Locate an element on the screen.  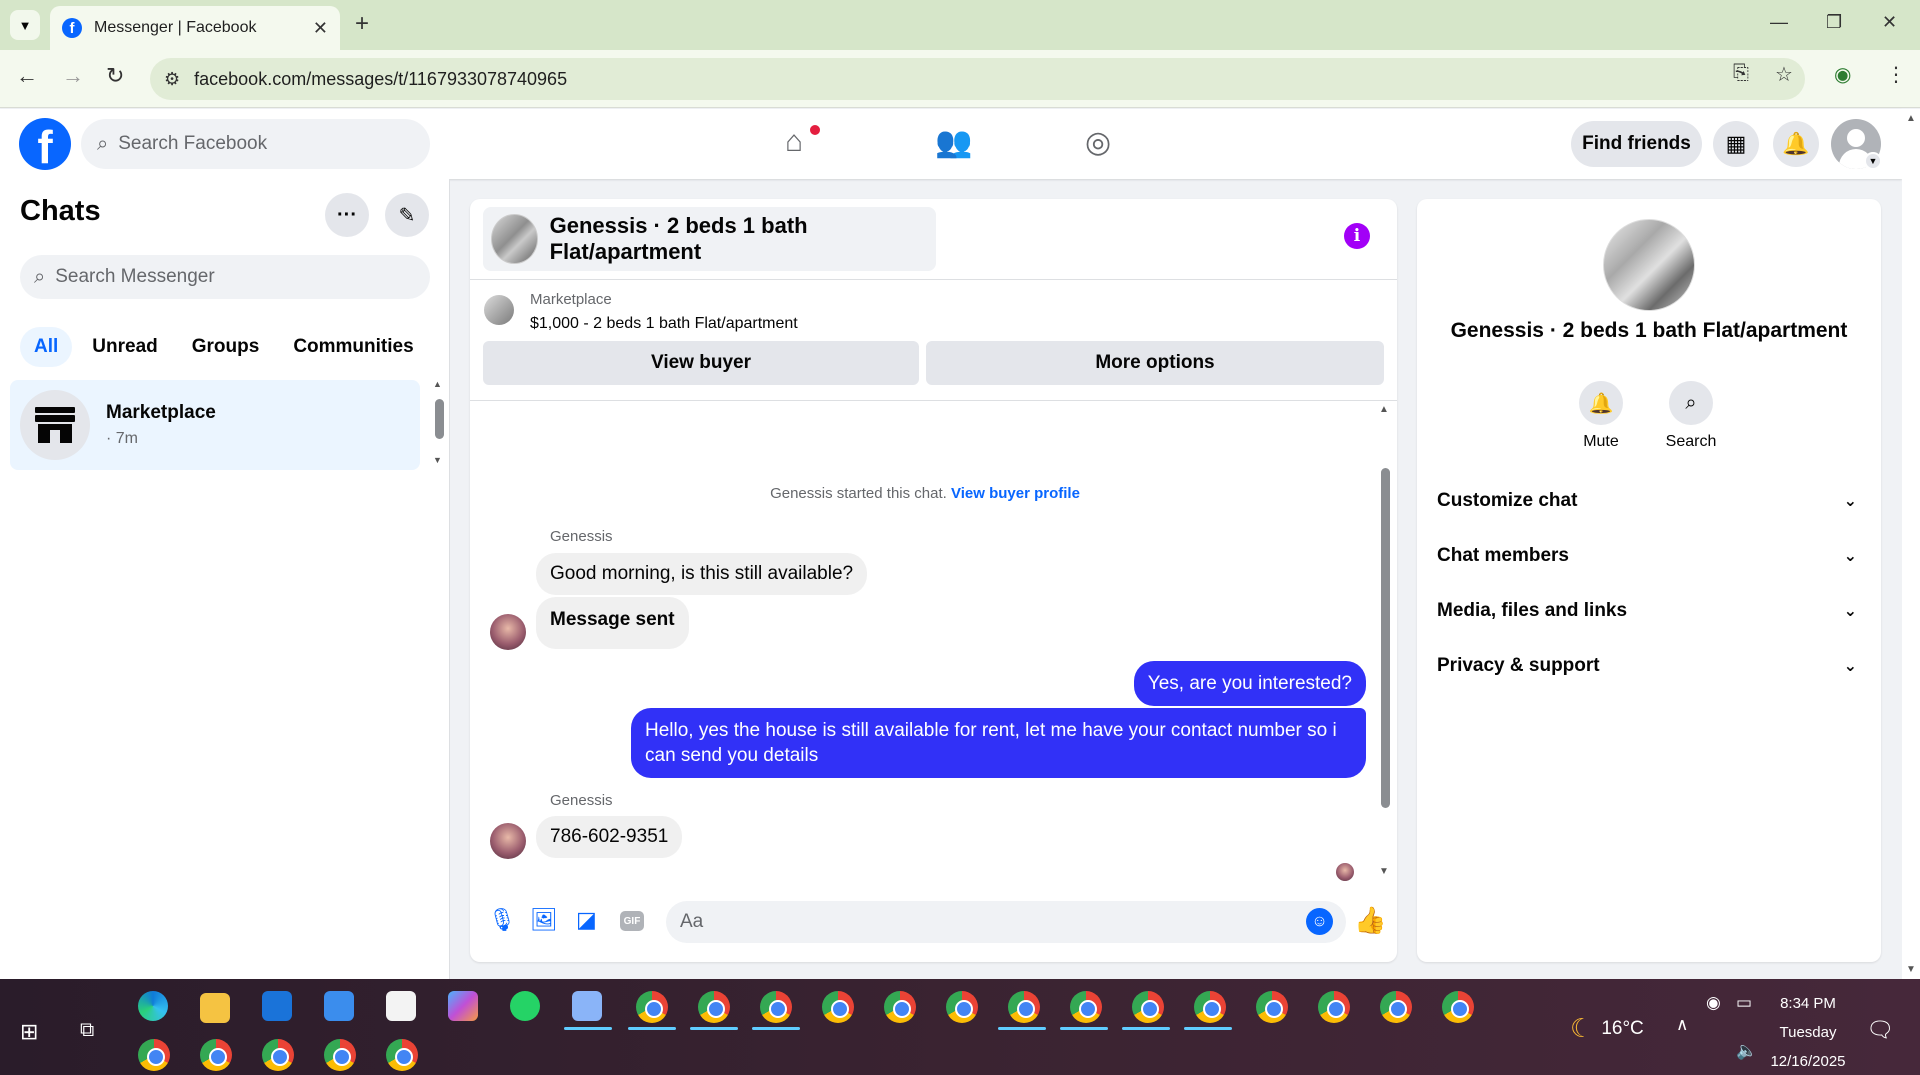
view-buyer-profile-link: View buyer profile is located at coordinates (1015, 493).